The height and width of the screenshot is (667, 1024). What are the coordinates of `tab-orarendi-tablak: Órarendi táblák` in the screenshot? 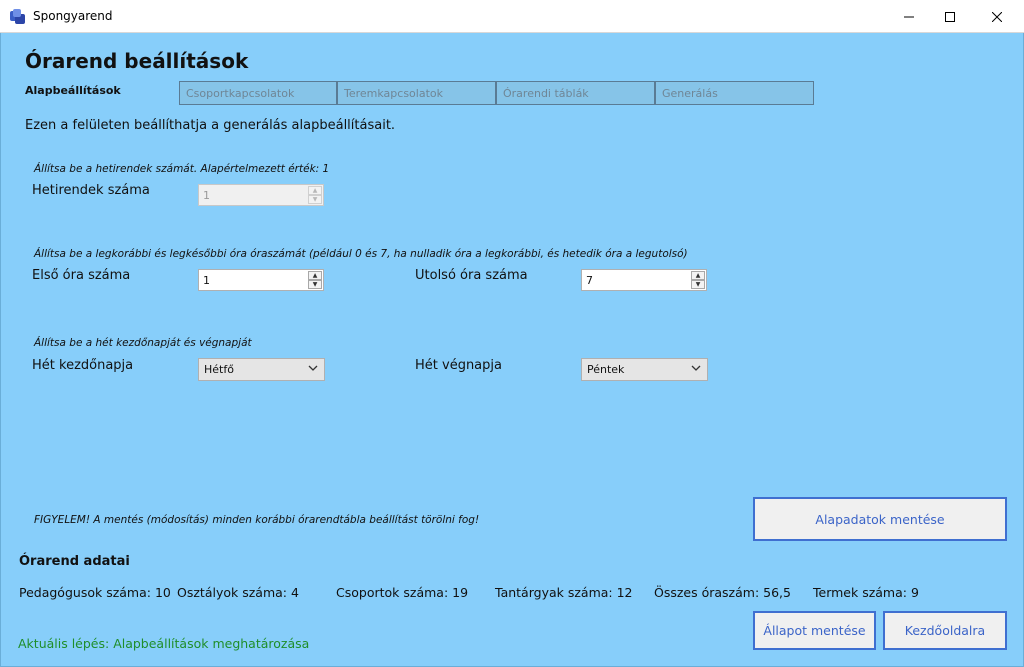 It's located at (575, 93).